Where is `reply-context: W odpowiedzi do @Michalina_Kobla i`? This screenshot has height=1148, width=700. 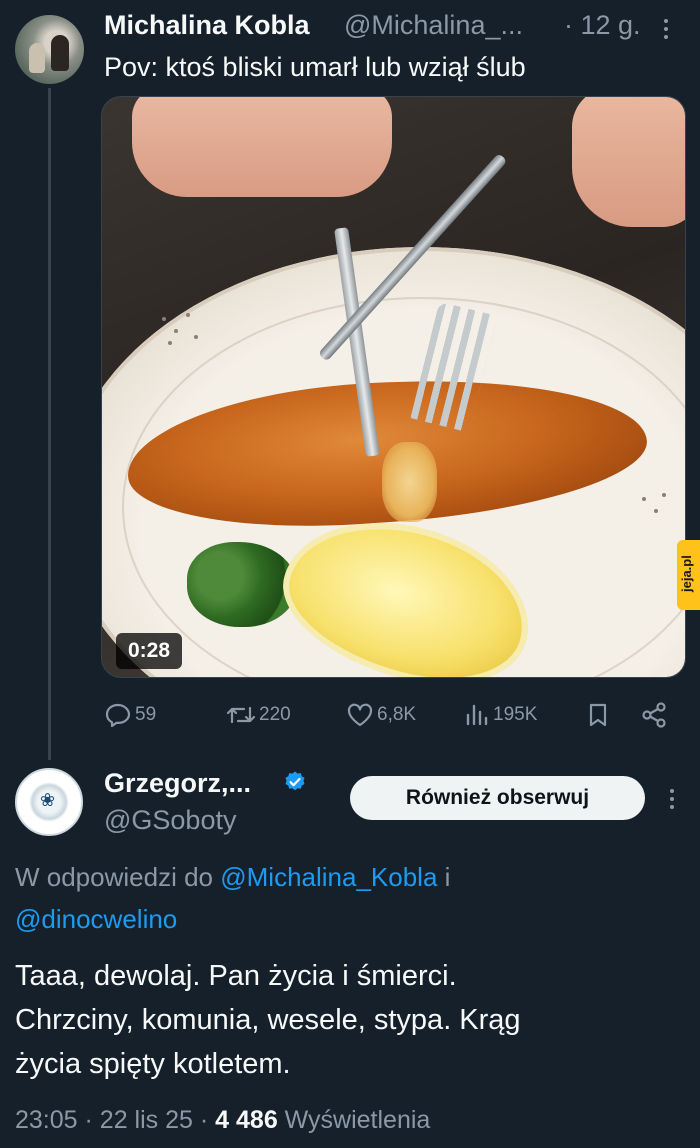 reply-context: W odpowiedzi do @Michalina_Kobla i is located at coordinates (232, 877).